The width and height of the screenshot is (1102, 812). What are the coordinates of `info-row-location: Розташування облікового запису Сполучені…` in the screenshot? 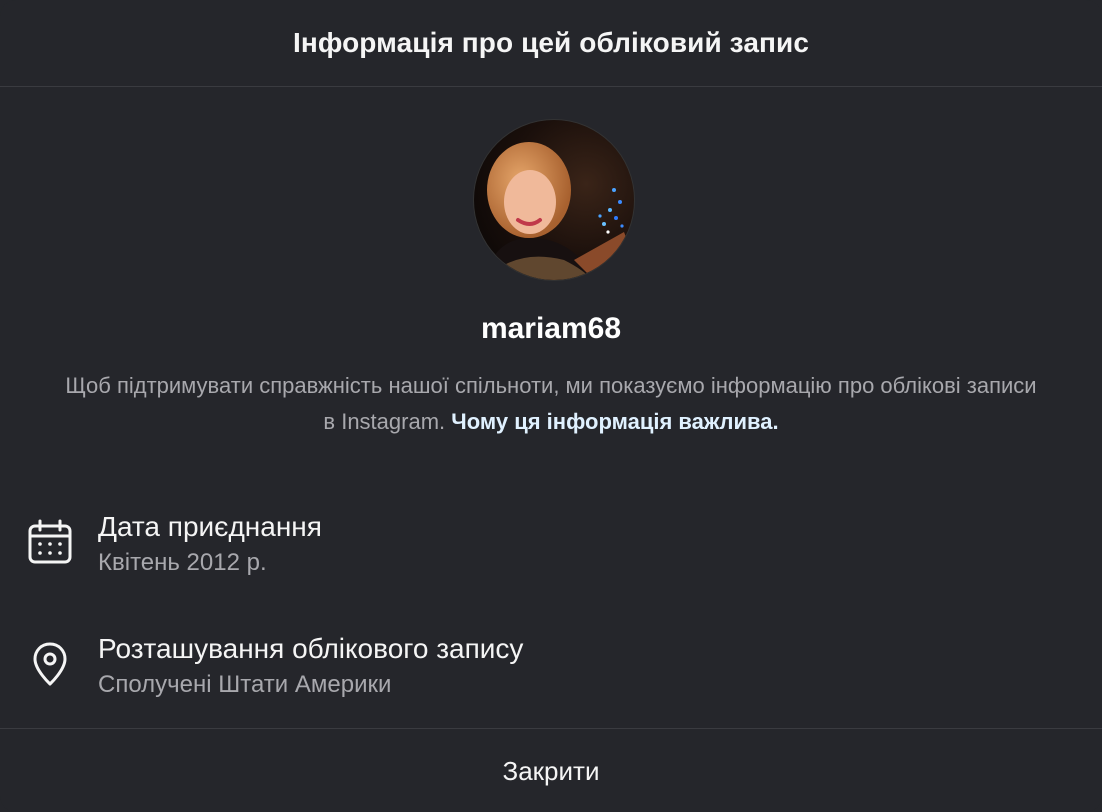 It's located at (274, 666).